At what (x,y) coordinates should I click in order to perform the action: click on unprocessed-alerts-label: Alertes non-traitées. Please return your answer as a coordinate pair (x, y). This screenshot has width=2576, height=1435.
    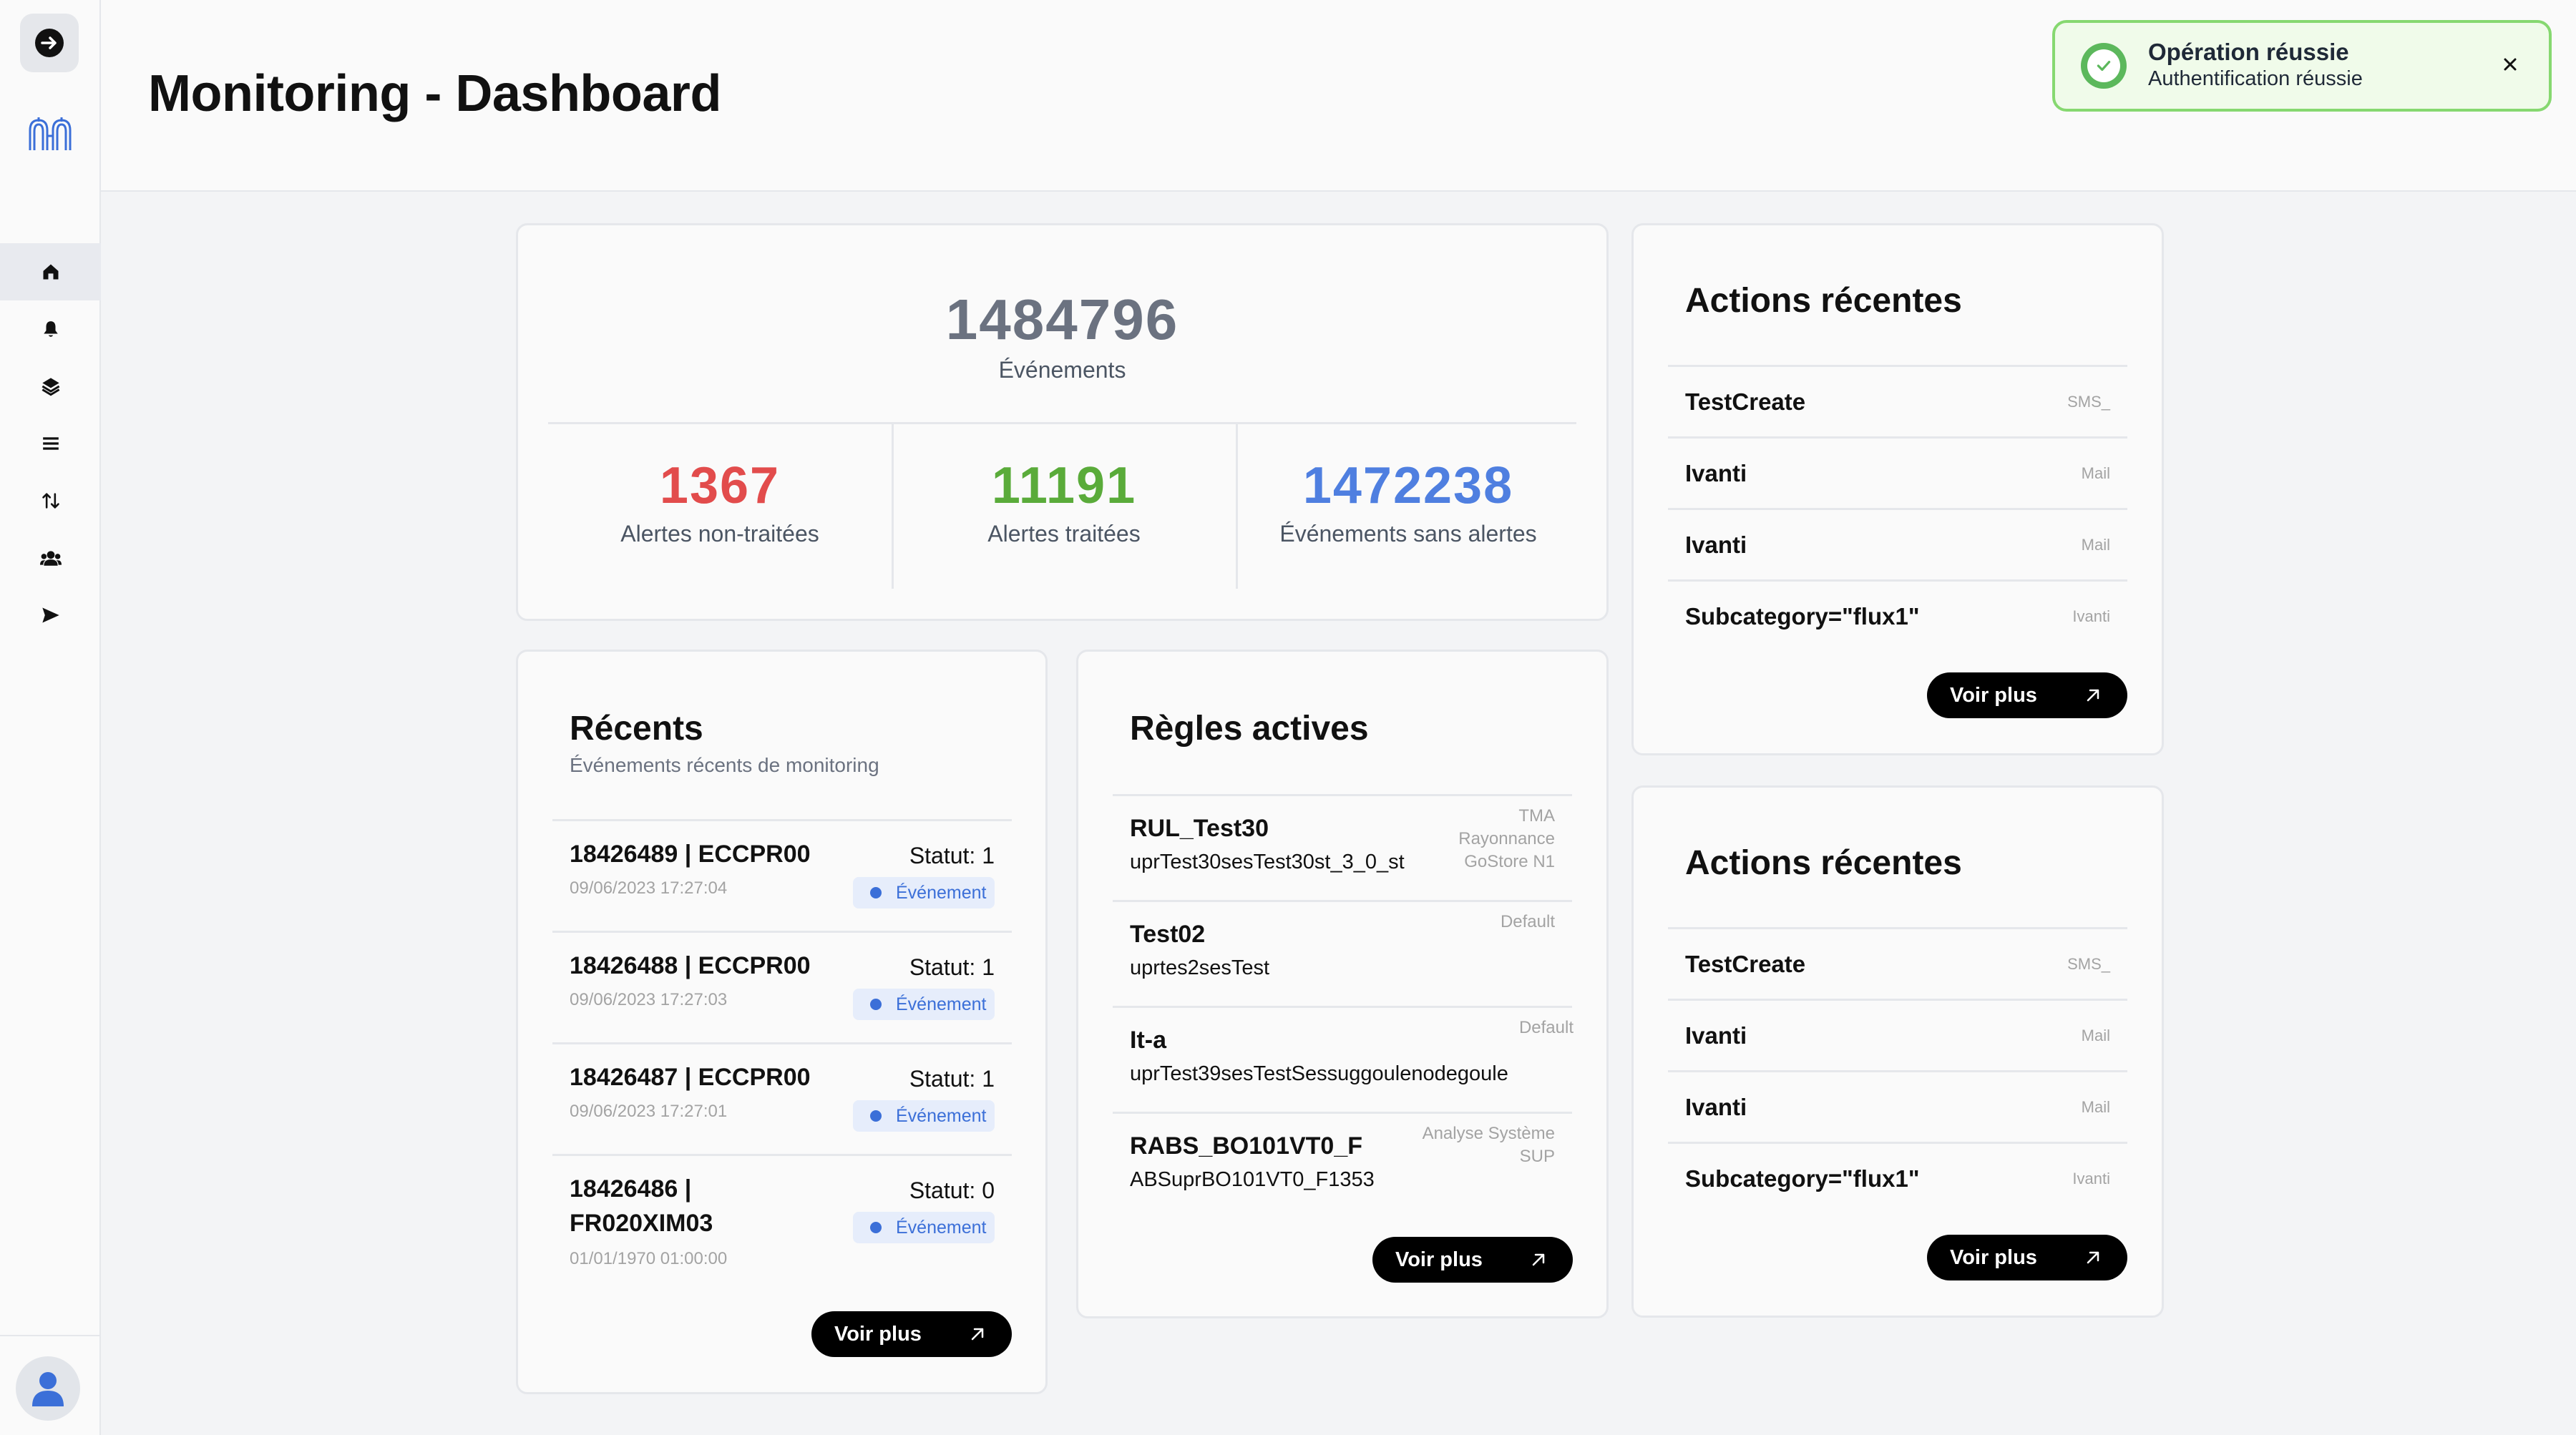
    Looking at the image, I should click on (719, 534).